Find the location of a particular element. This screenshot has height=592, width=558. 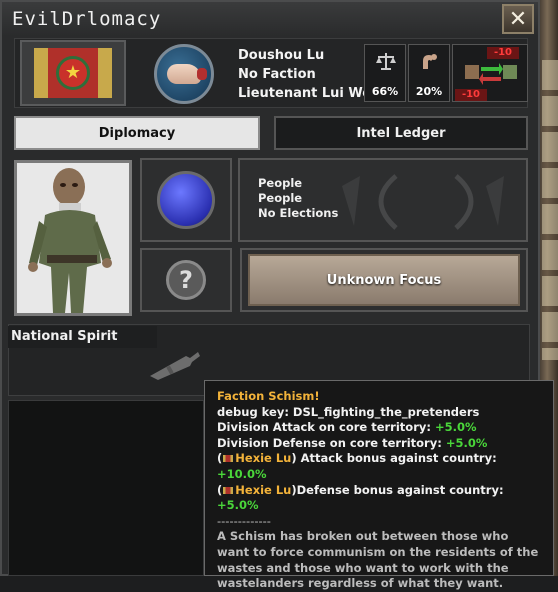

trade-box: -10 -10 is located at coordinates (490, 73).